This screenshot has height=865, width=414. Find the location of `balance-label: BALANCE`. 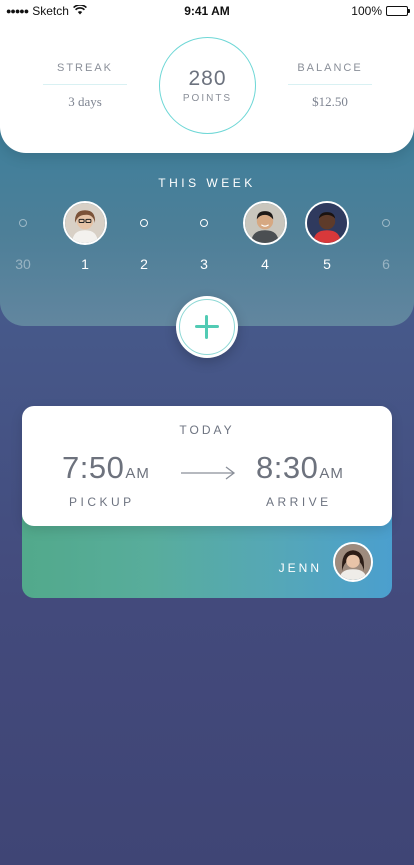

balance-label: BALANCE is located at coordinates (330, 68).